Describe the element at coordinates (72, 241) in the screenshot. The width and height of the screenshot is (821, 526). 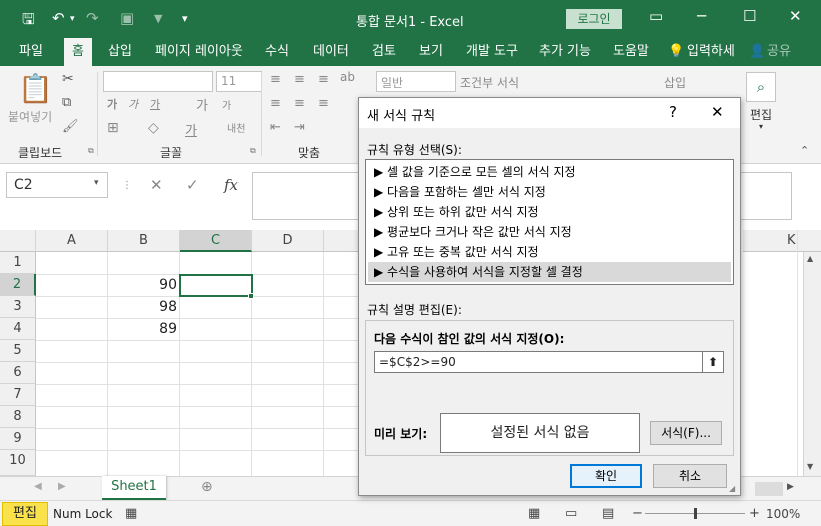
I see `column-header: A` at that location.